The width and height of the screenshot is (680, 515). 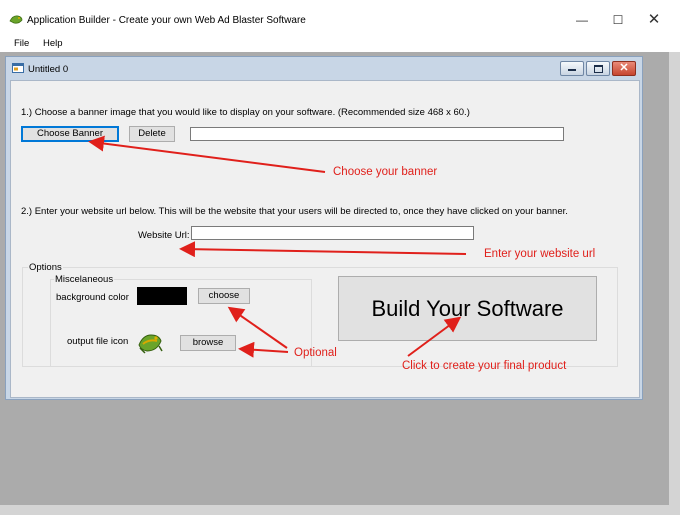 I want to click on arrow-optional-browse, so click(x=263, y=349).